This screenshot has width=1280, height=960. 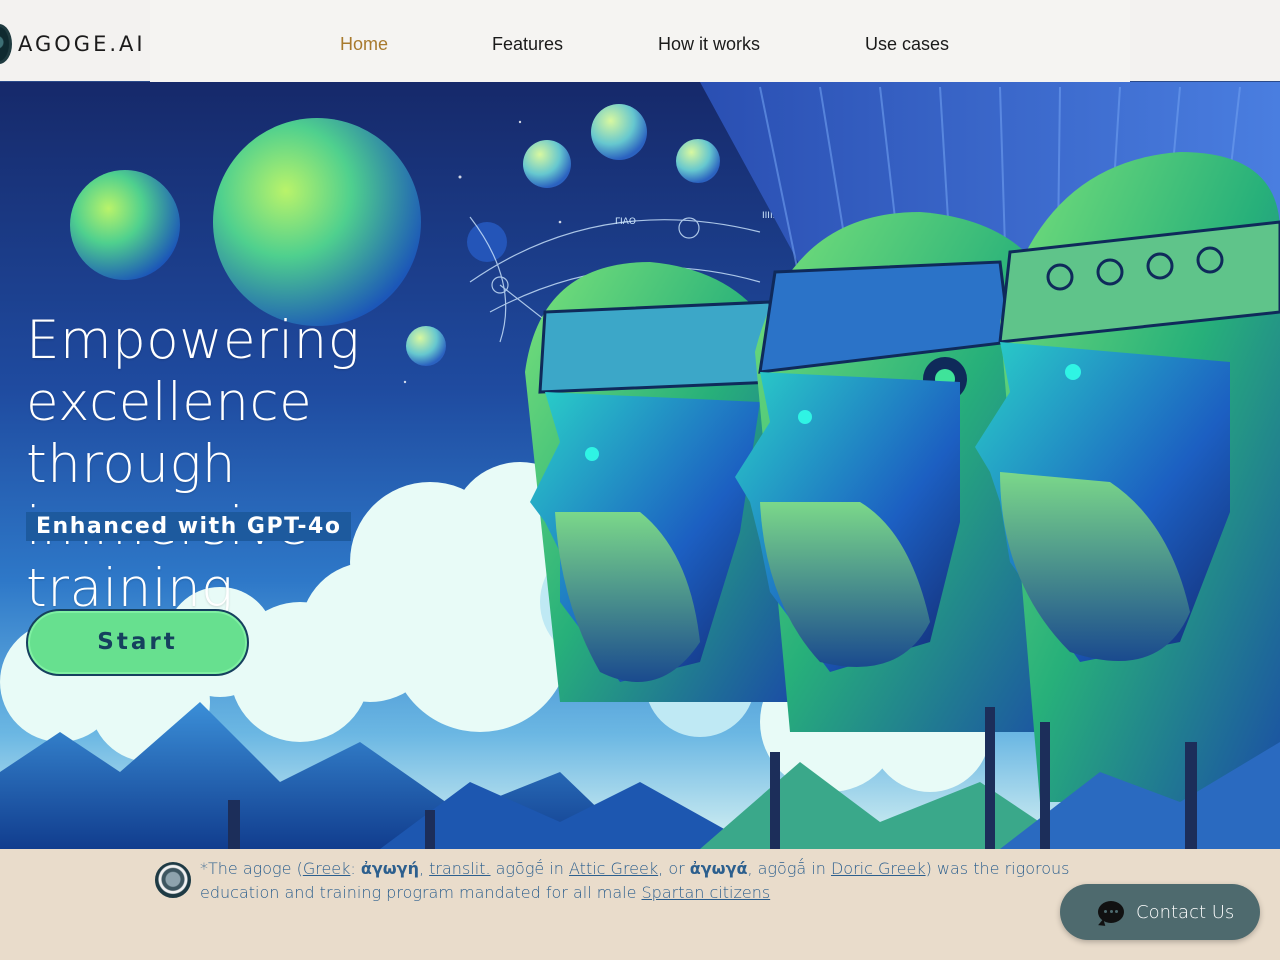 I want to click on helmet-badge-icon, so click(x=173, y=880).